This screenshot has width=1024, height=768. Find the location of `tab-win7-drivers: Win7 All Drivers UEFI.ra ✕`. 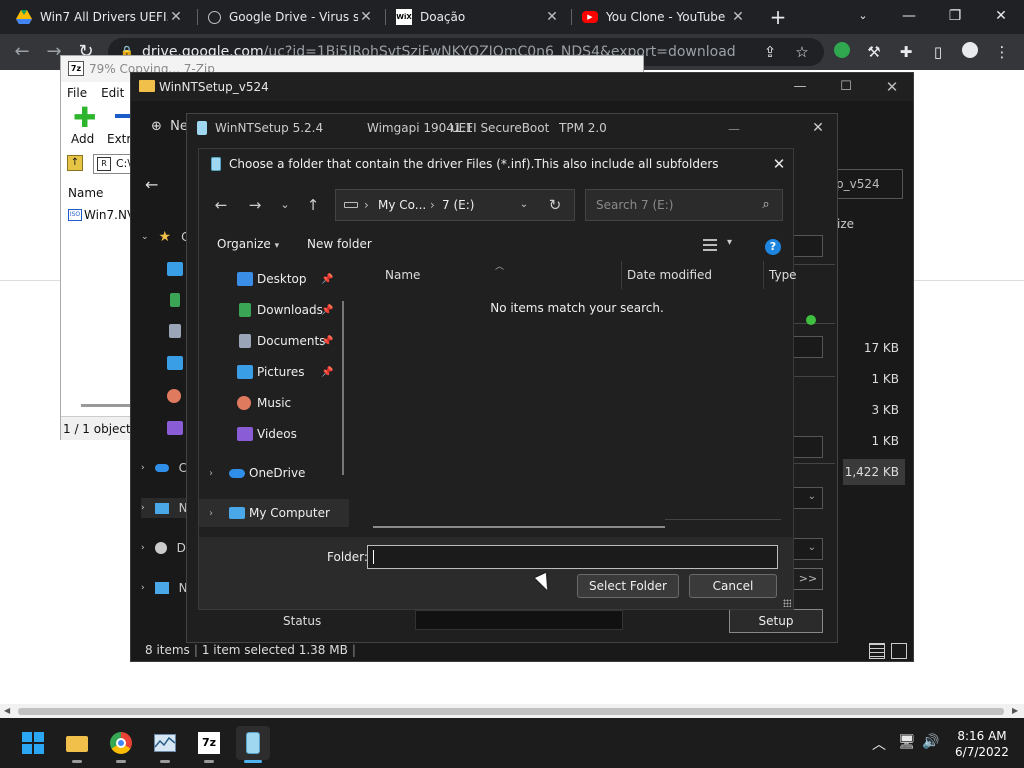

tab-win7-drivers: Win7 All Drivers UEFI.ra ✕ is located at coordinates (100, 17).